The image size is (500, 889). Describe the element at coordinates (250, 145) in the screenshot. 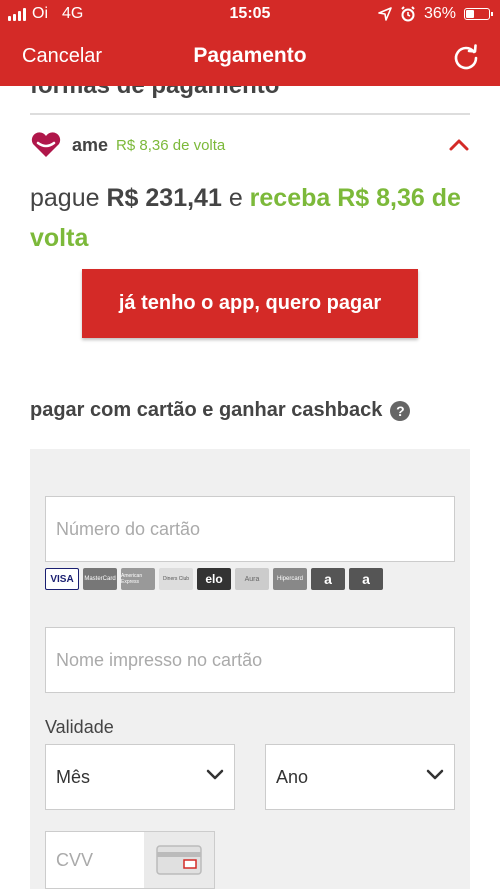

I see `ame-option: ame R$ 8,36 de volta` at that location.